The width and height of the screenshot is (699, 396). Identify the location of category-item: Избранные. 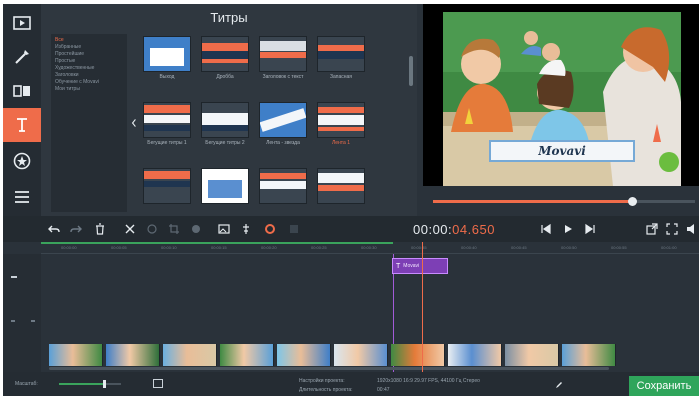
(89, 47).